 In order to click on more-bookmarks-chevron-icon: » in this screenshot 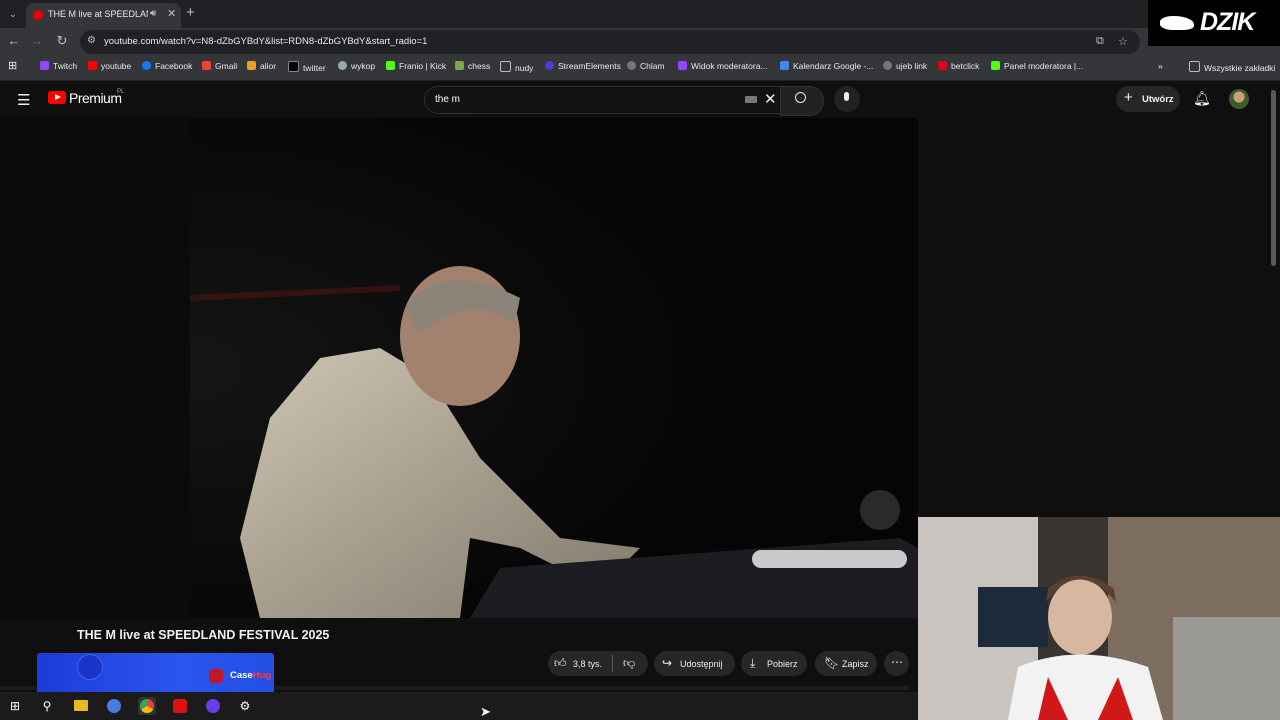, I will do `click(1160, 66)`.